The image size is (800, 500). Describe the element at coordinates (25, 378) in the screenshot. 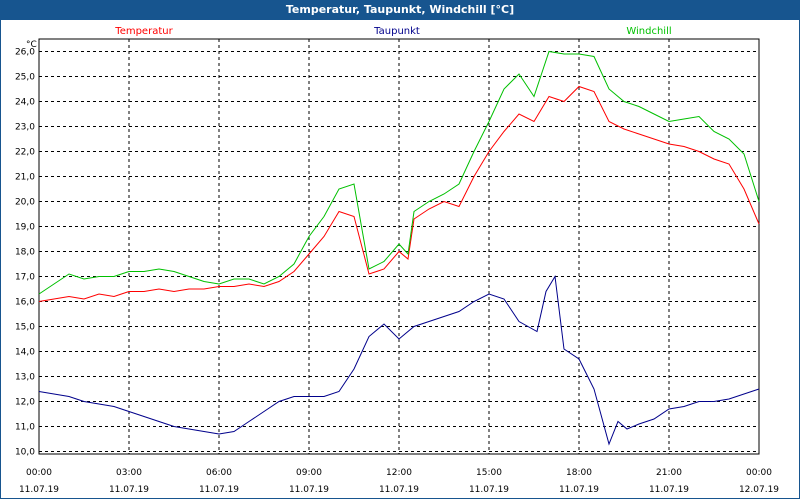

I see `y-tick-label: 13,0` at that location.